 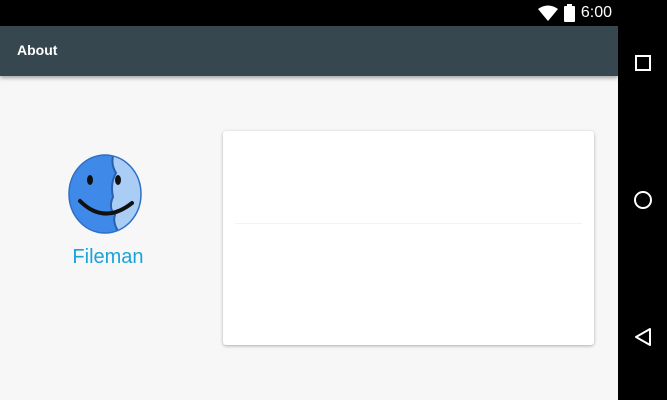 I want to click on recents-square-icon, so click(x=642, y=63).